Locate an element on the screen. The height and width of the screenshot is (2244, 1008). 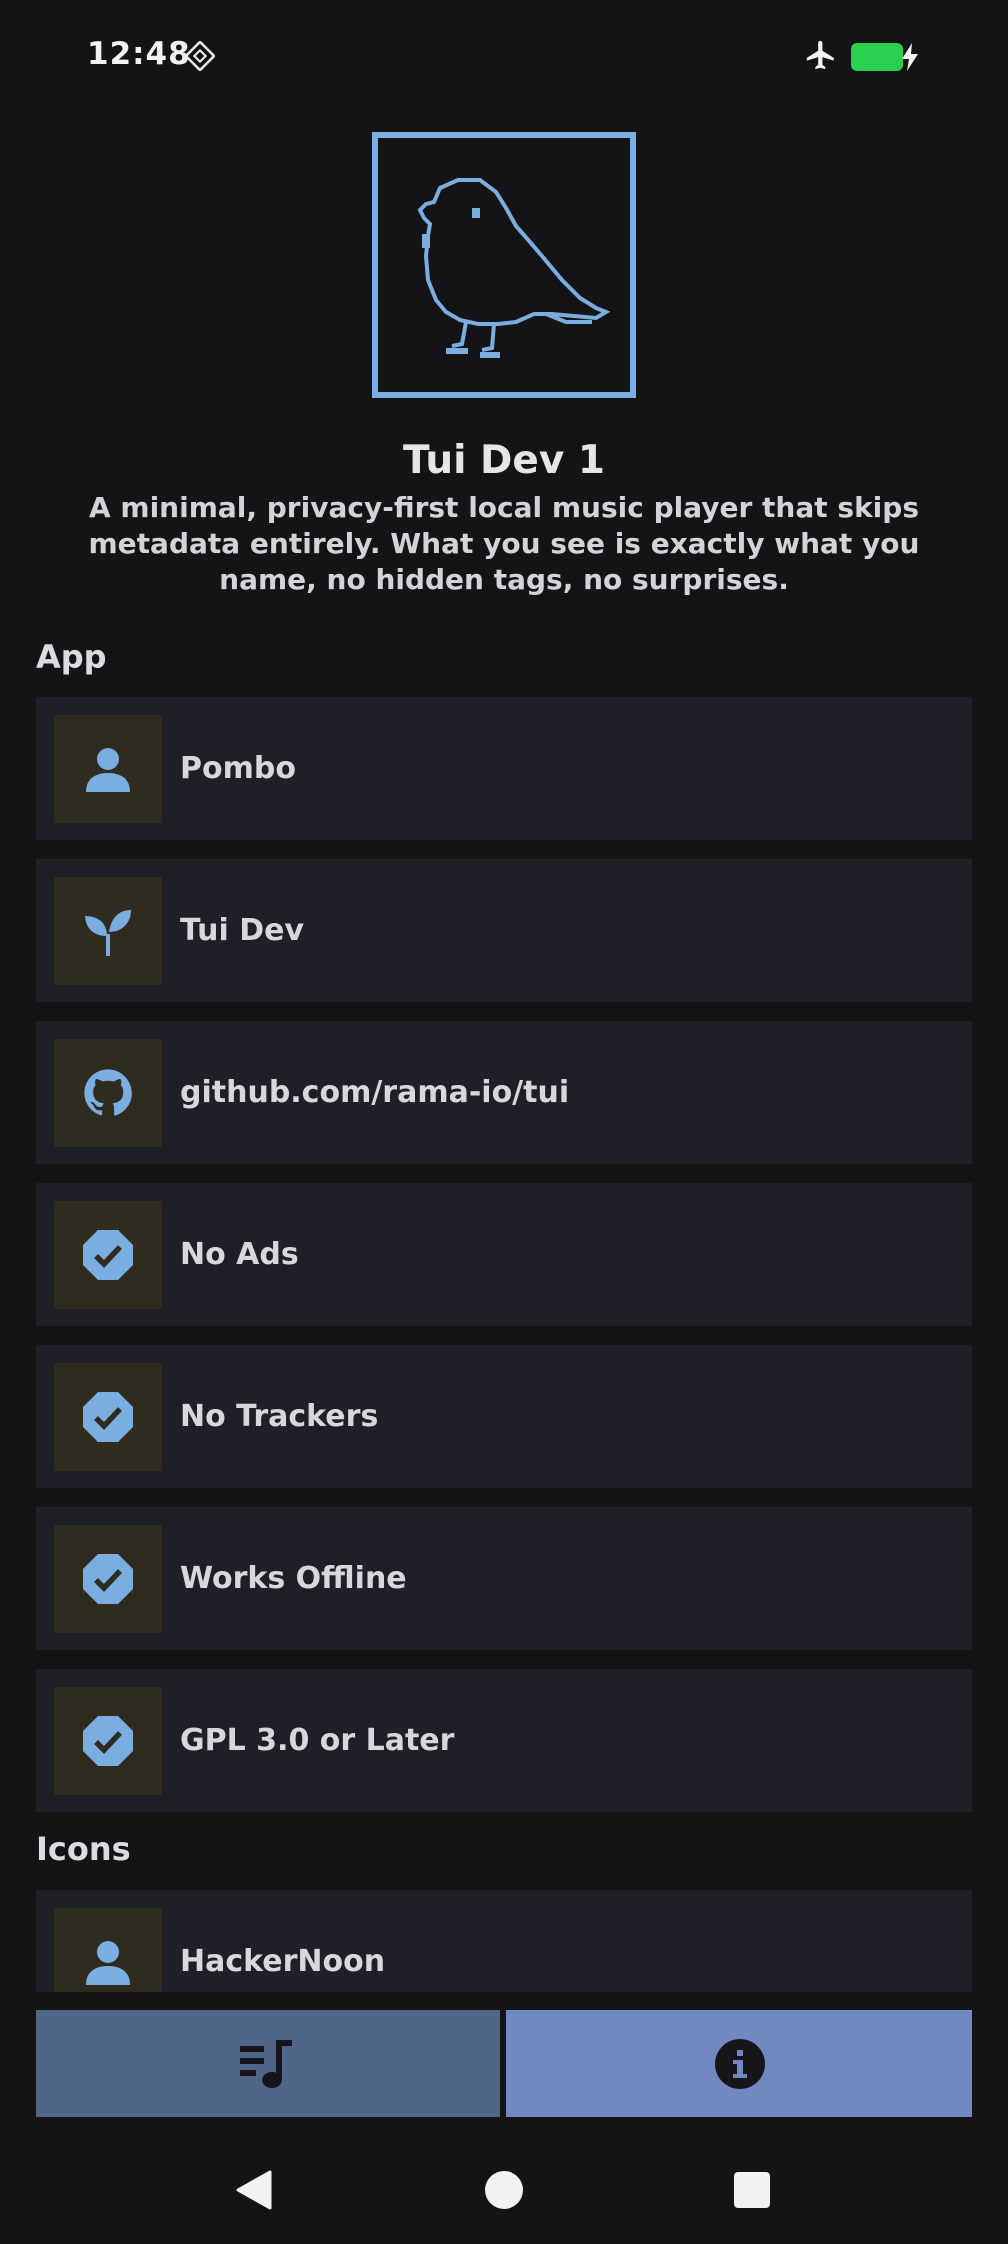
item-label: Works Offline is located at coordinates (293, 1578).